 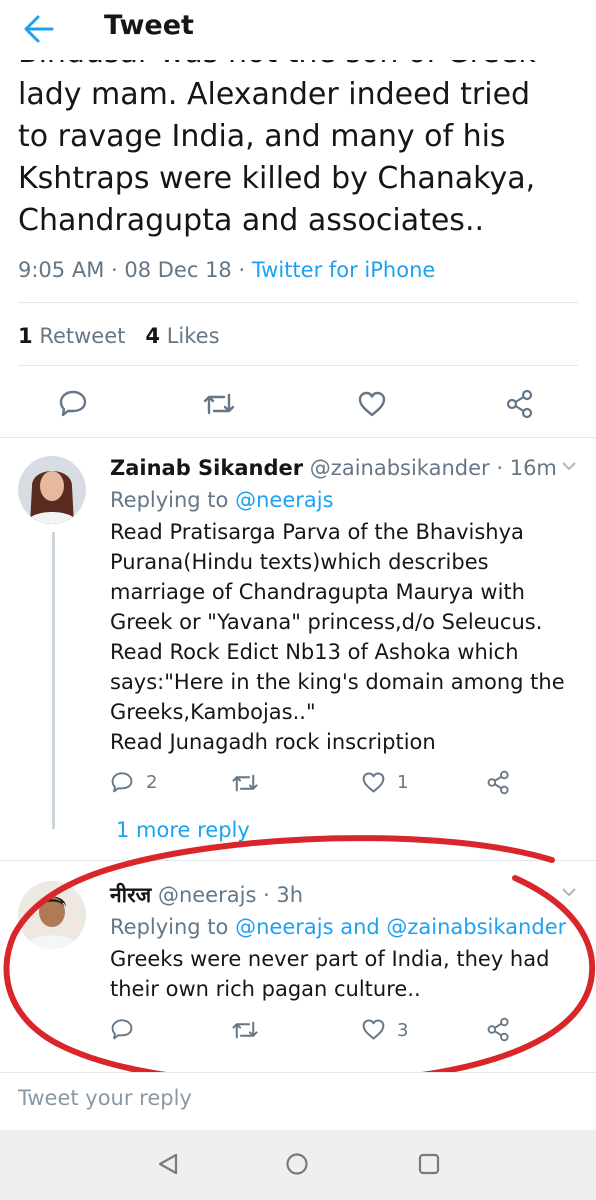 I want to click on nav-home-button, so click(x=297, y=1164).